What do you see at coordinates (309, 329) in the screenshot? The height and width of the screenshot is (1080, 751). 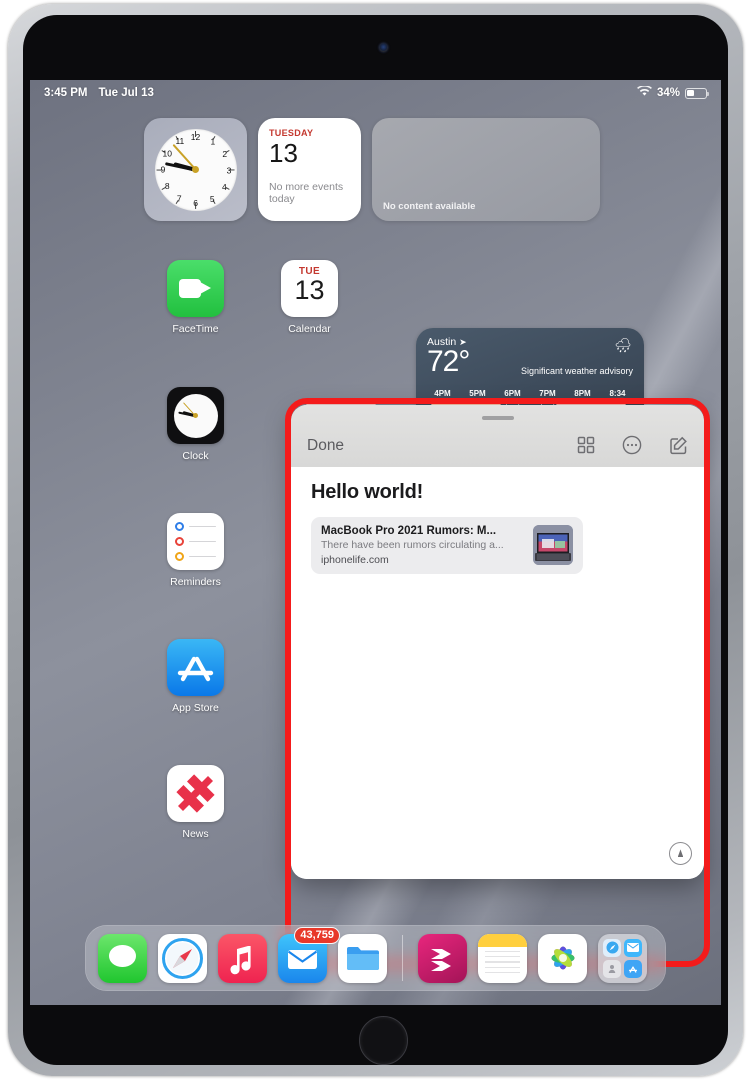 I see `app-label: Calendar` at bounding box center [309, 329].